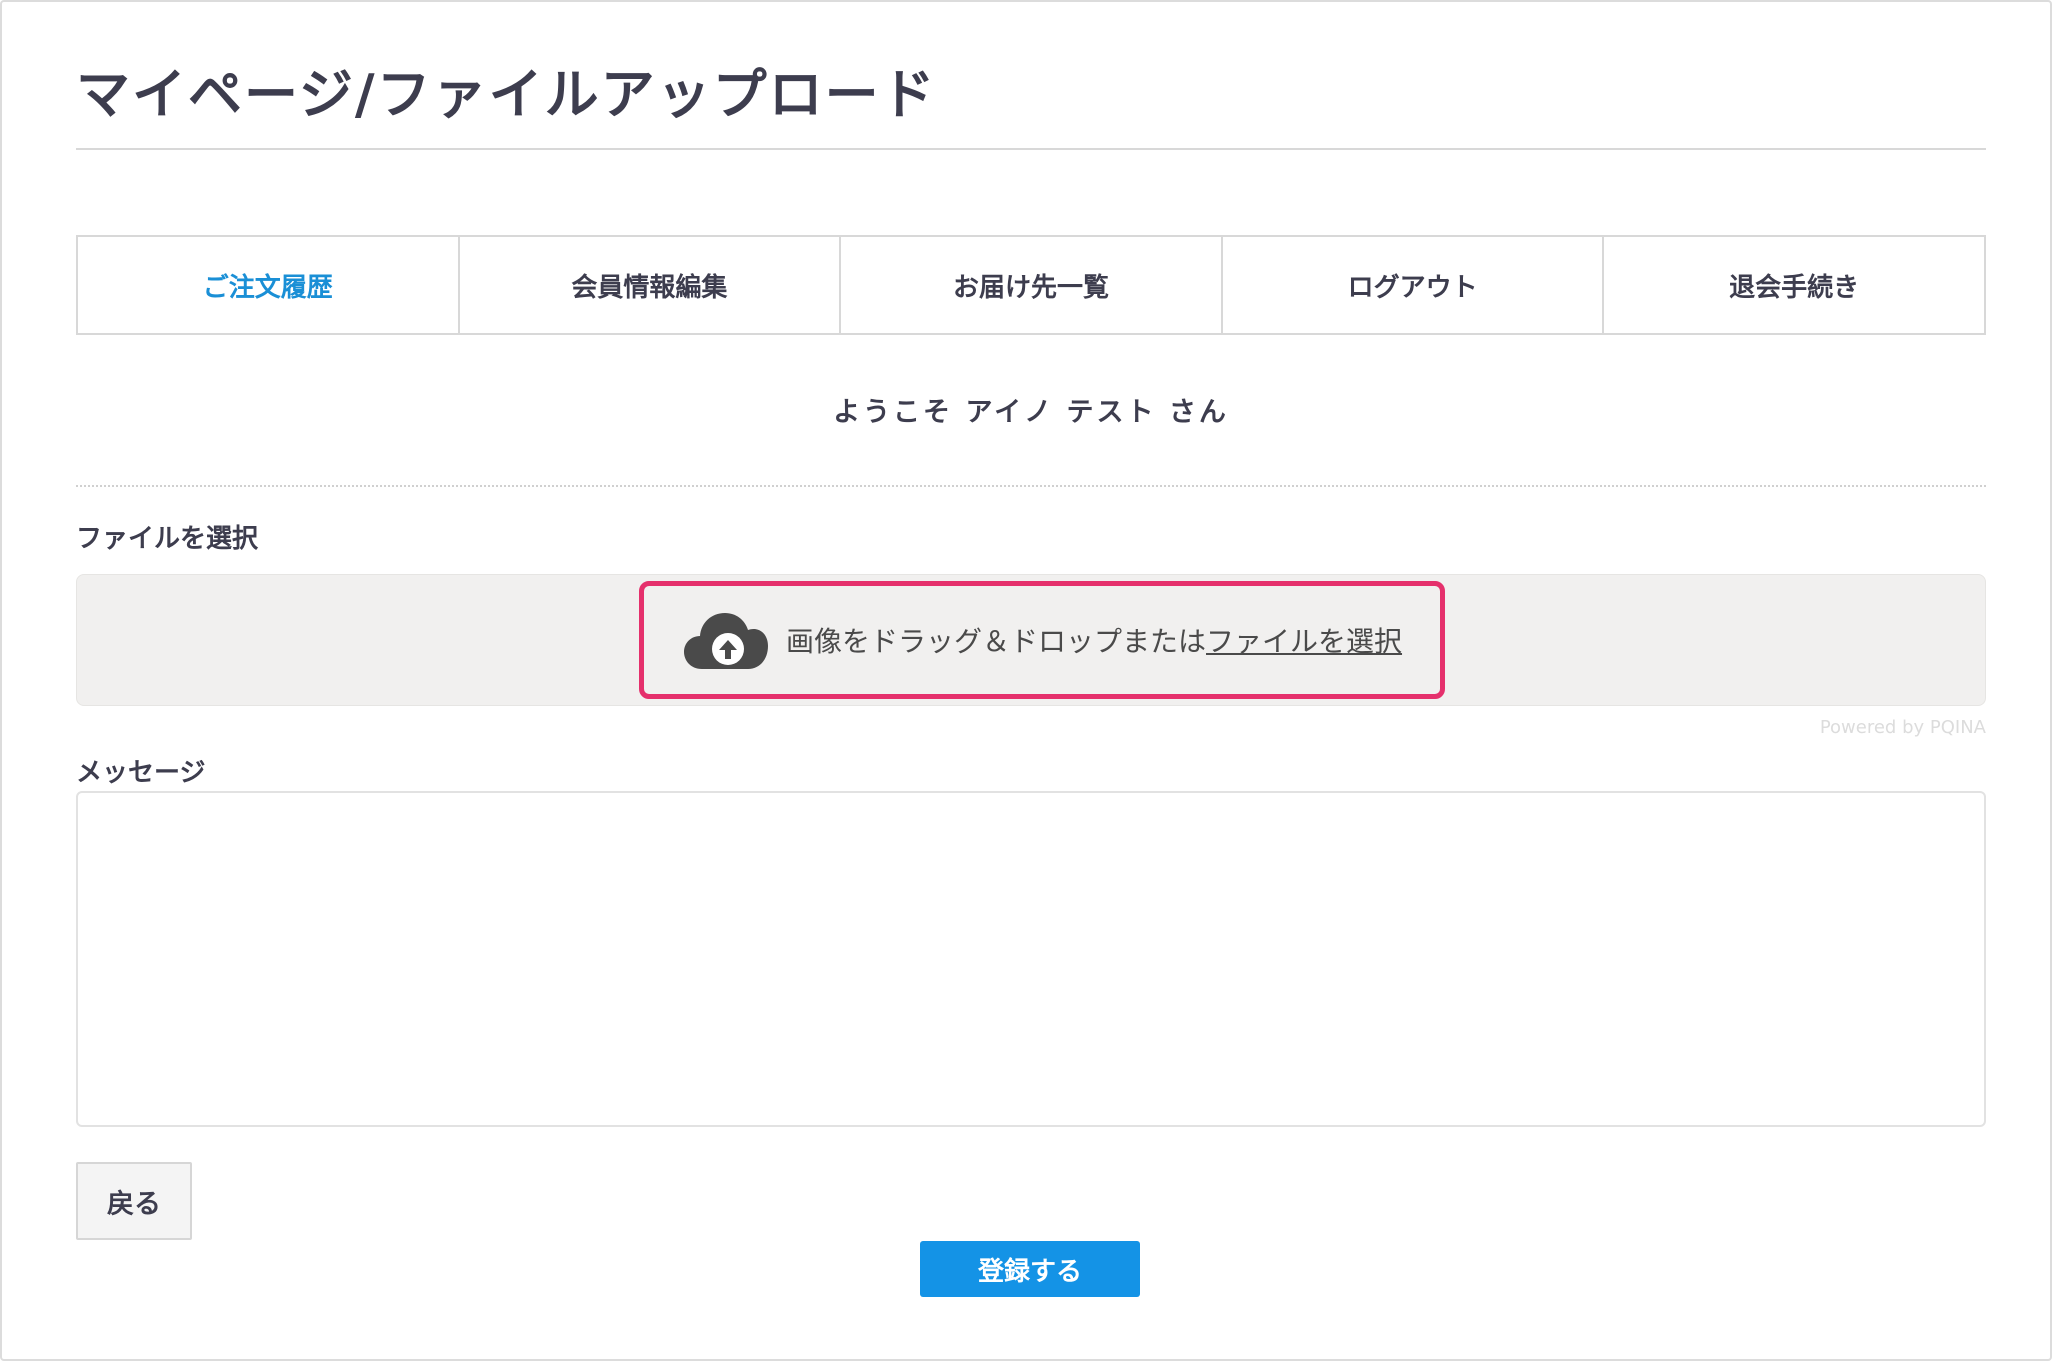 This screenshot has width=2052, height=1361. I want to click on submit-button: 登録する, so click(1030, 1269).